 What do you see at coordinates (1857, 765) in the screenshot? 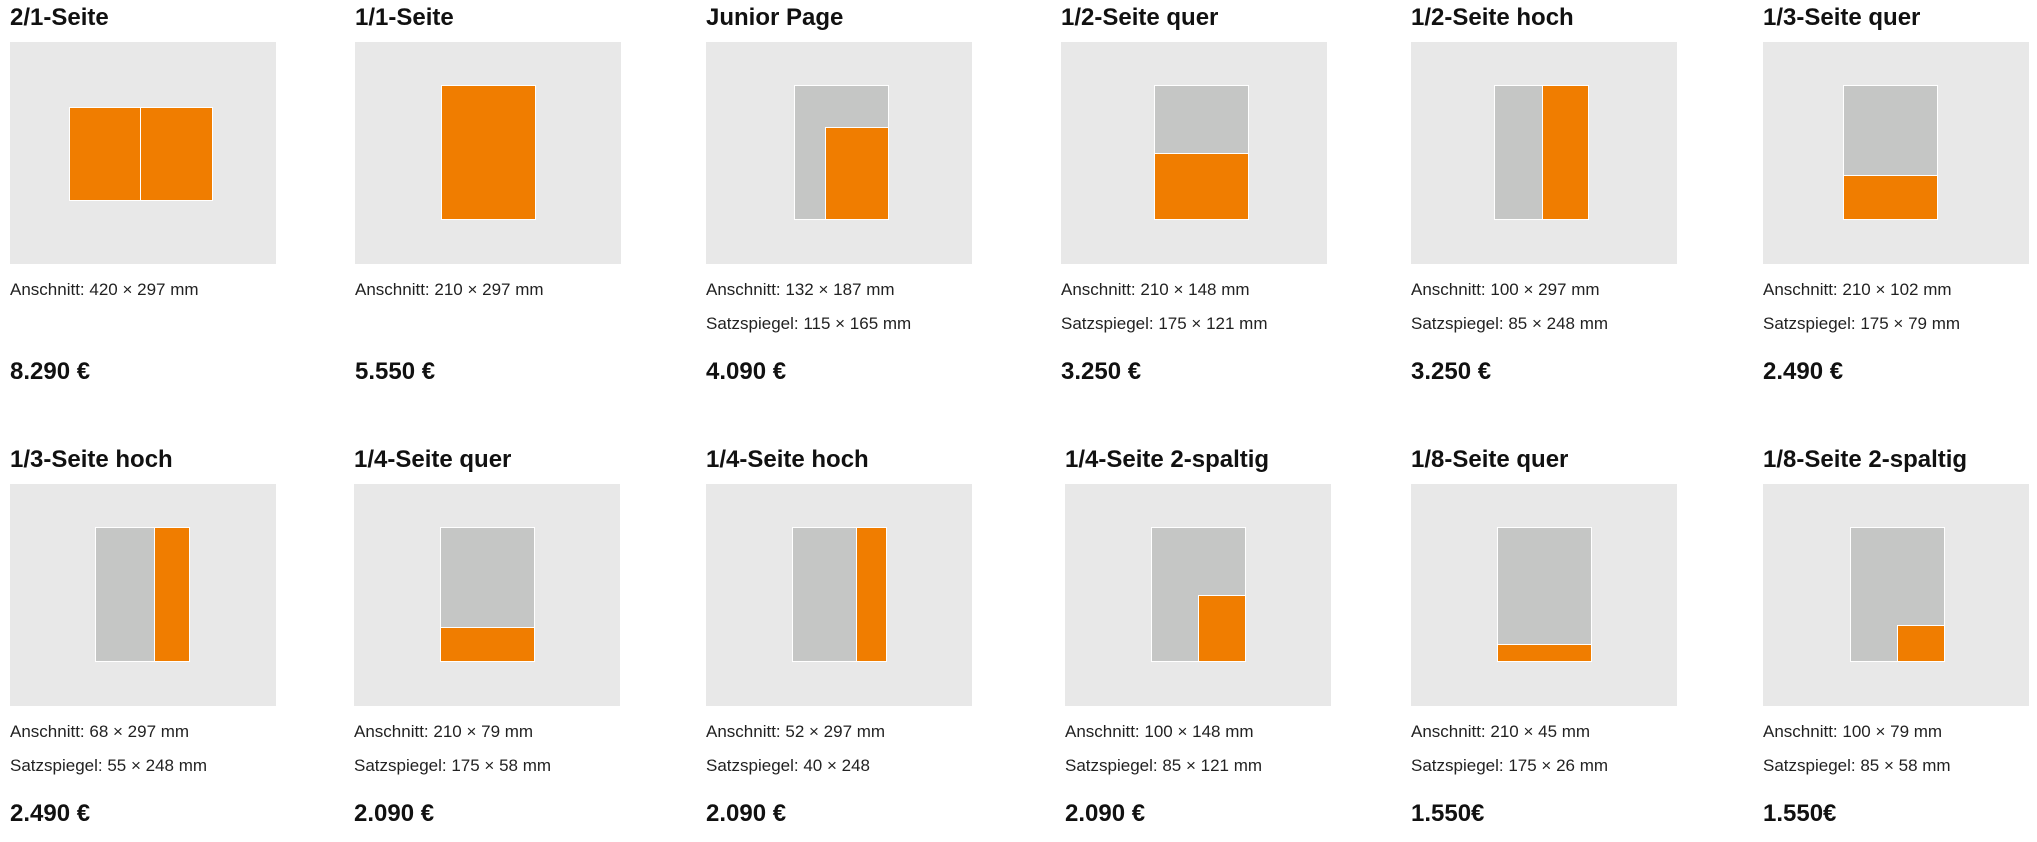
I see `satzspiegel-text: Satzspiegel: 85 × 58 mm` at bounding box center [1857, 765].